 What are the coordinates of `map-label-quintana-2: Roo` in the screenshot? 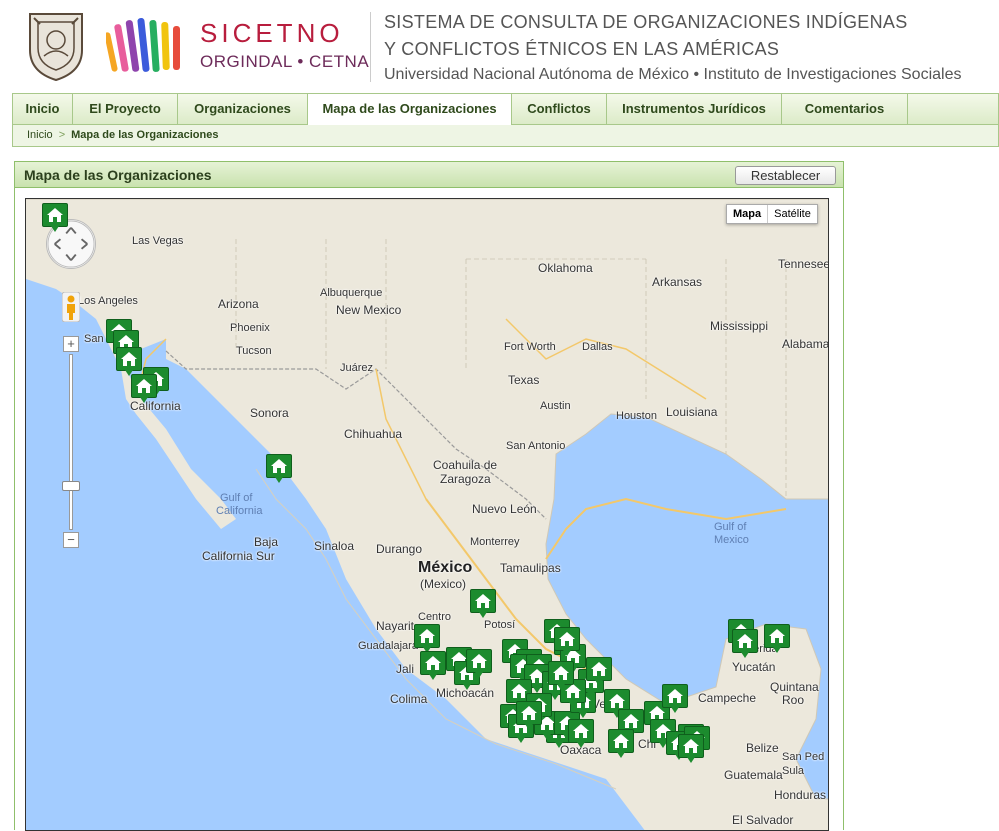 It's located at (793, 700).